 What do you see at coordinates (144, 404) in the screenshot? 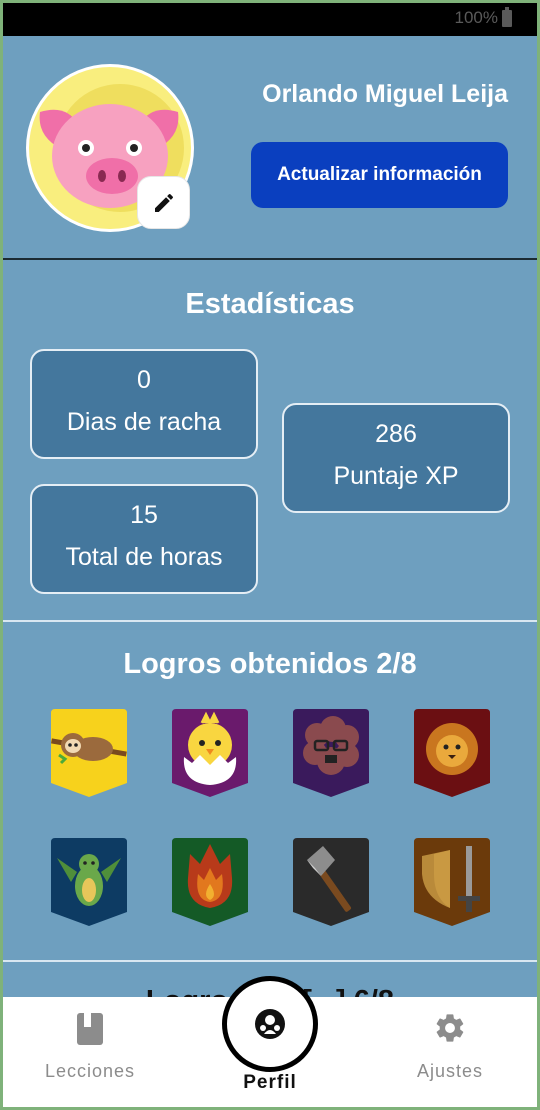
I see `stat-card-streak: 0 Dias de racha` at bounding box center [144, 404].